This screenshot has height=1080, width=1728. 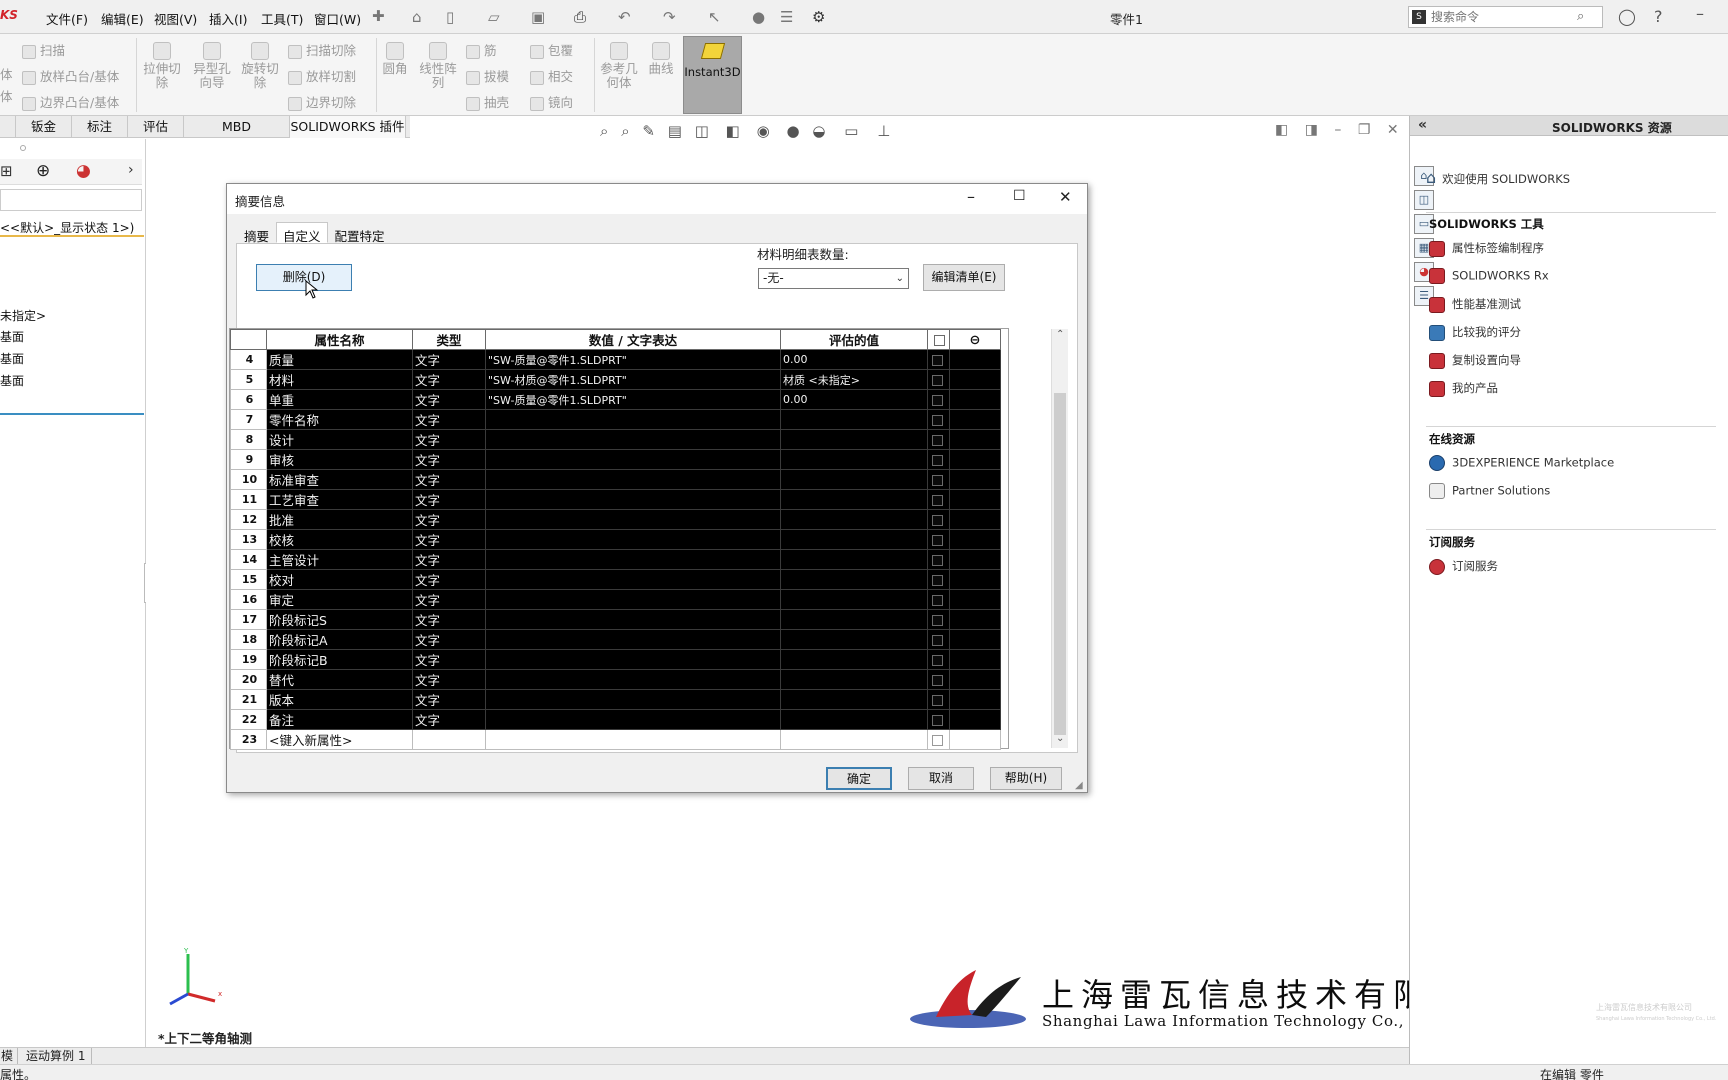 I want to click on table-row: 5 材料 文字 "SW-材质@零件1.SLDPRT" 材质 <未指定>, so click(x=615, y=379).